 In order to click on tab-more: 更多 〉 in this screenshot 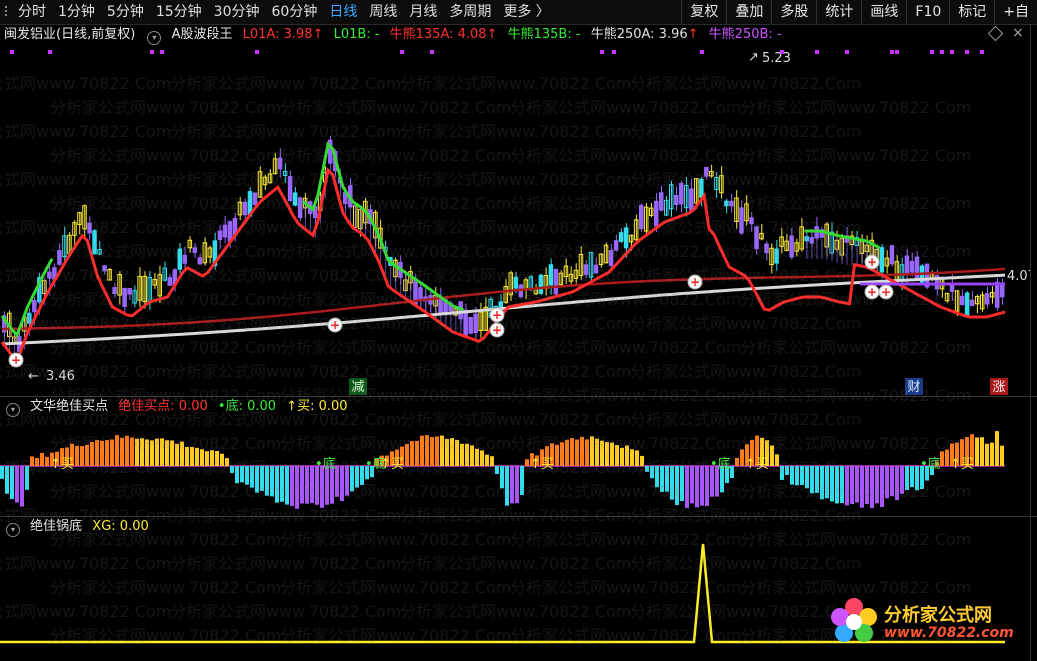, I will do `click(526, 12)`.